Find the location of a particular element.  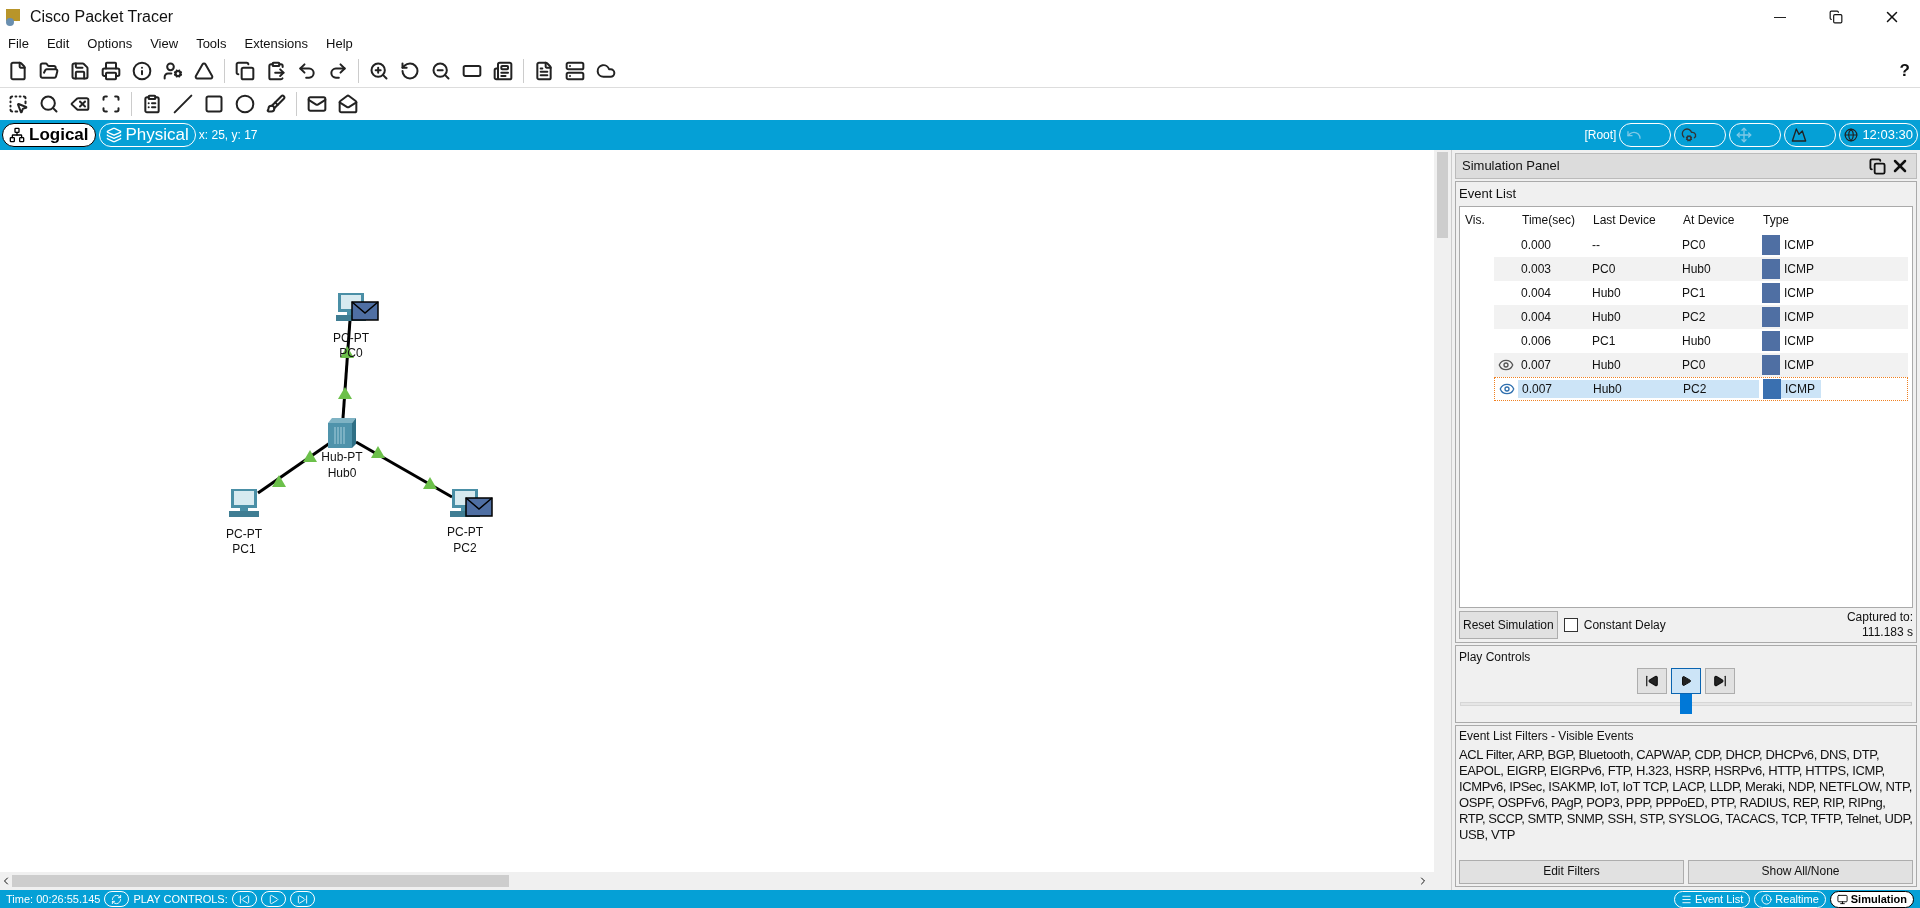

mountain-icon is located at coordinates (1799, 135).